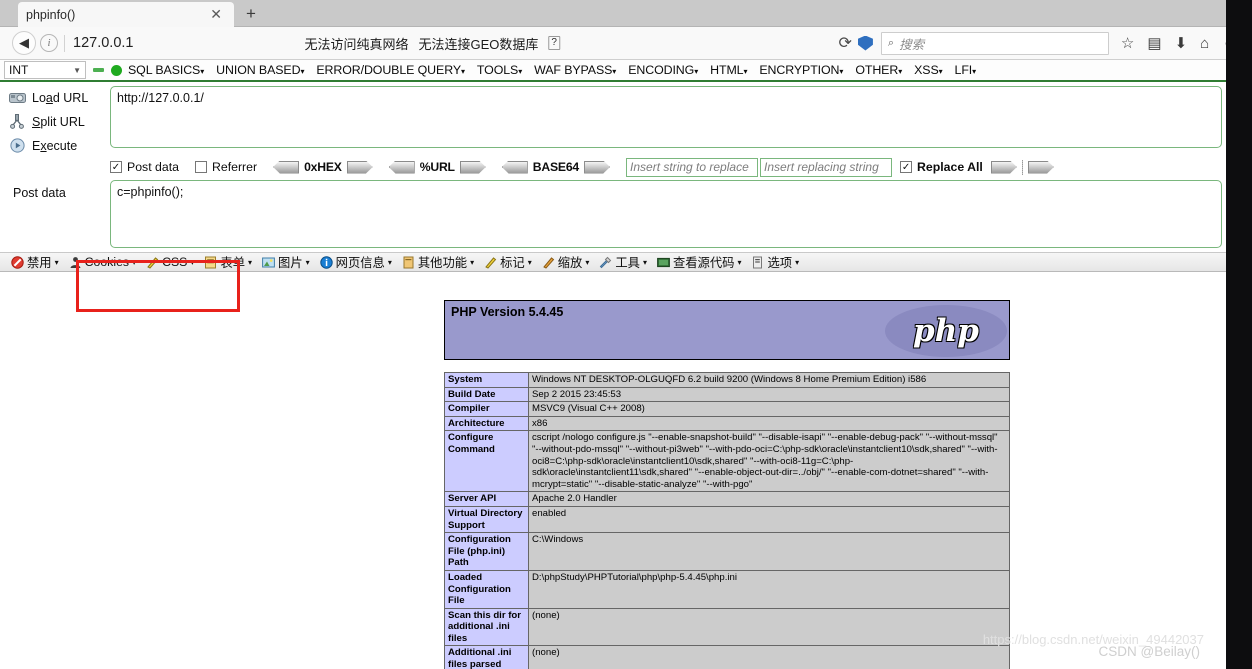  I want to click on notice-text-2: 无法连接GEO数据库, so click(478, 44).